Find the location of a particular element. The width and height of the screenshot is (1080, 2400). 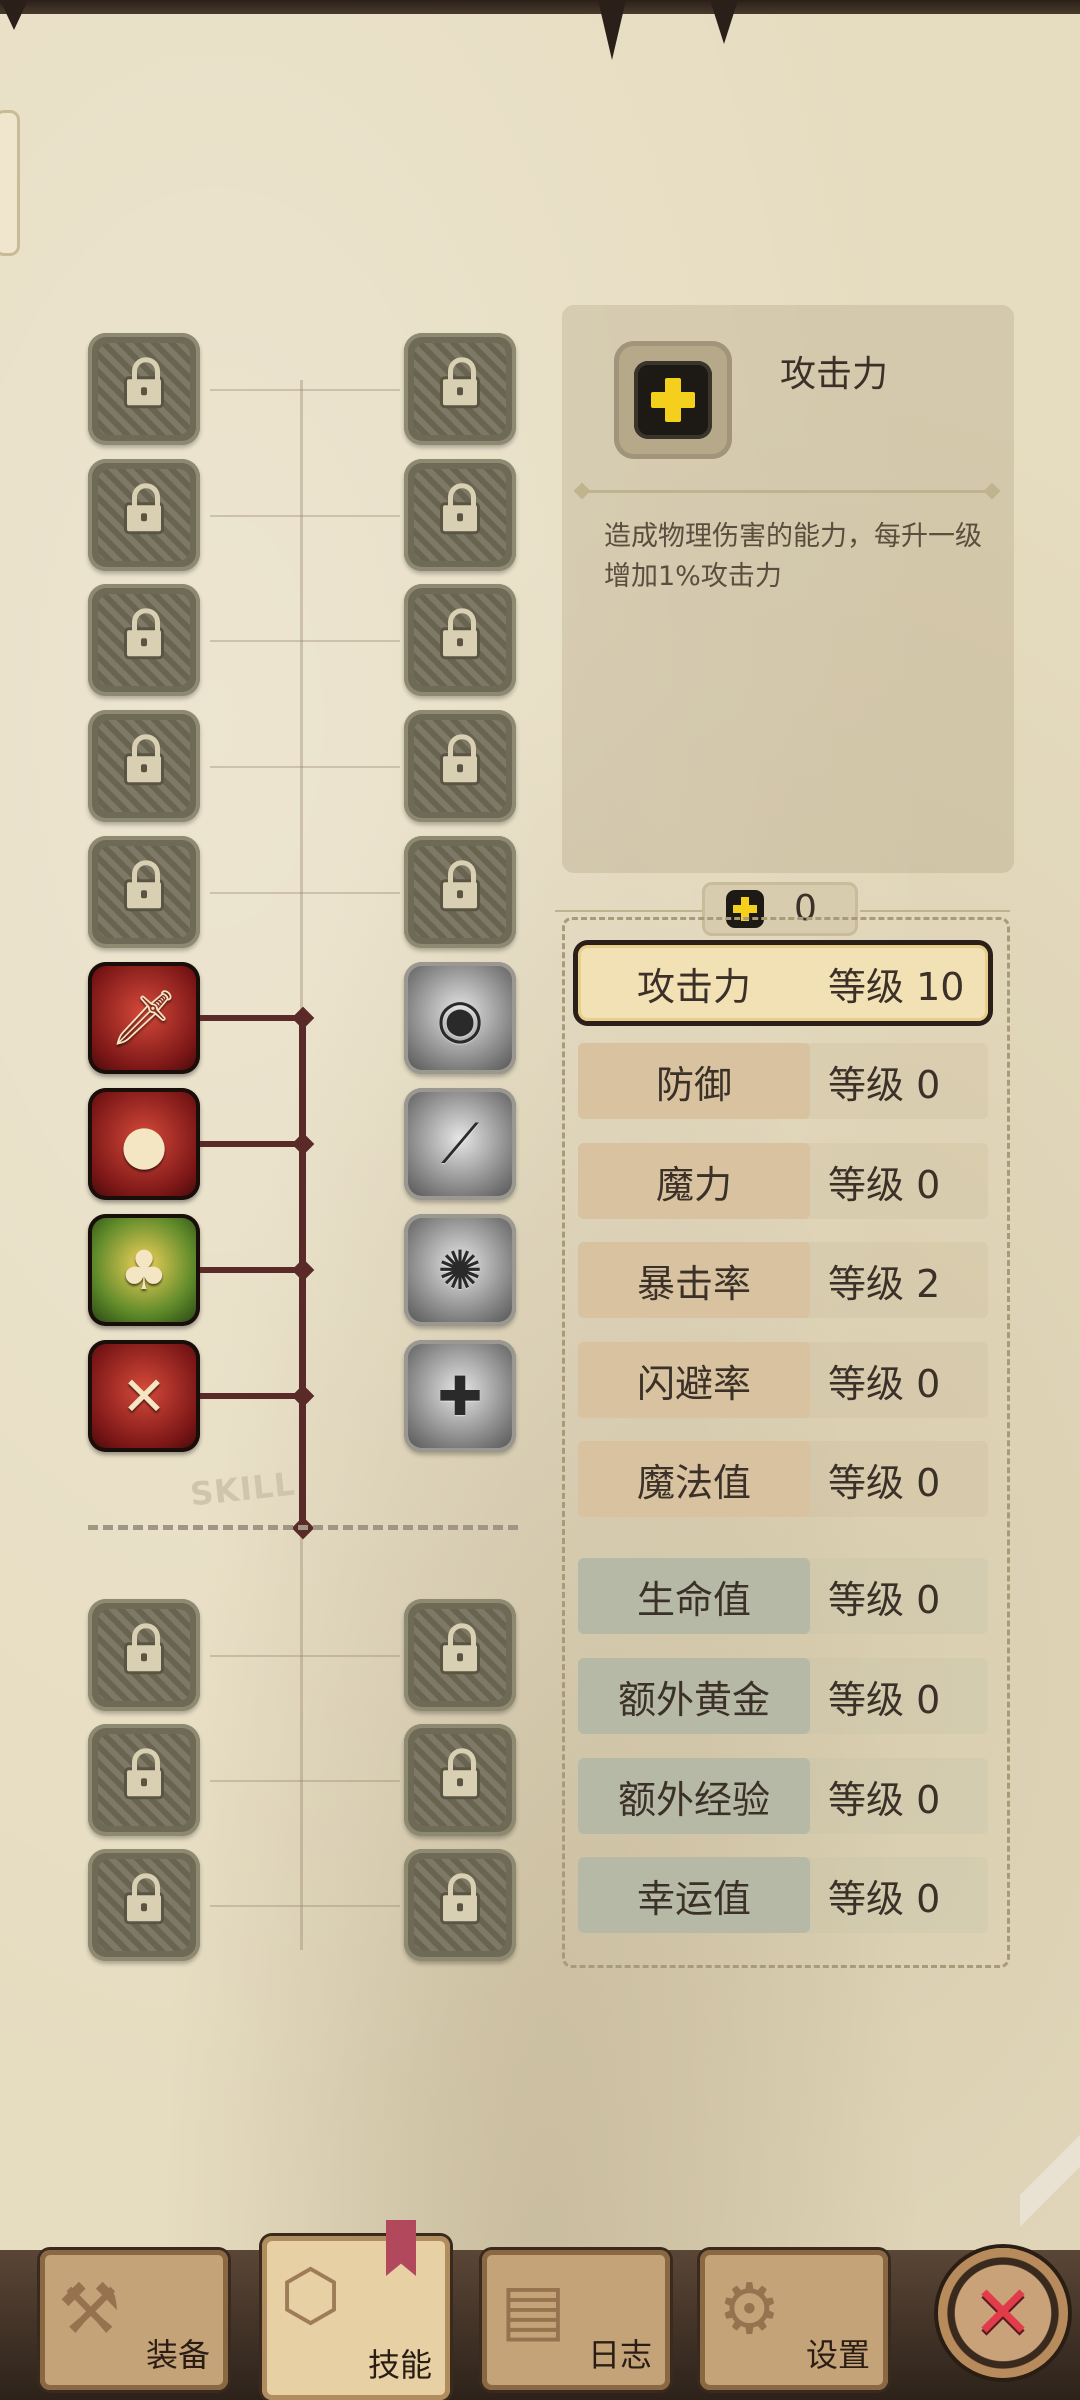

eye-burst-icon: ◉ is located at coordinates (460, 1018).